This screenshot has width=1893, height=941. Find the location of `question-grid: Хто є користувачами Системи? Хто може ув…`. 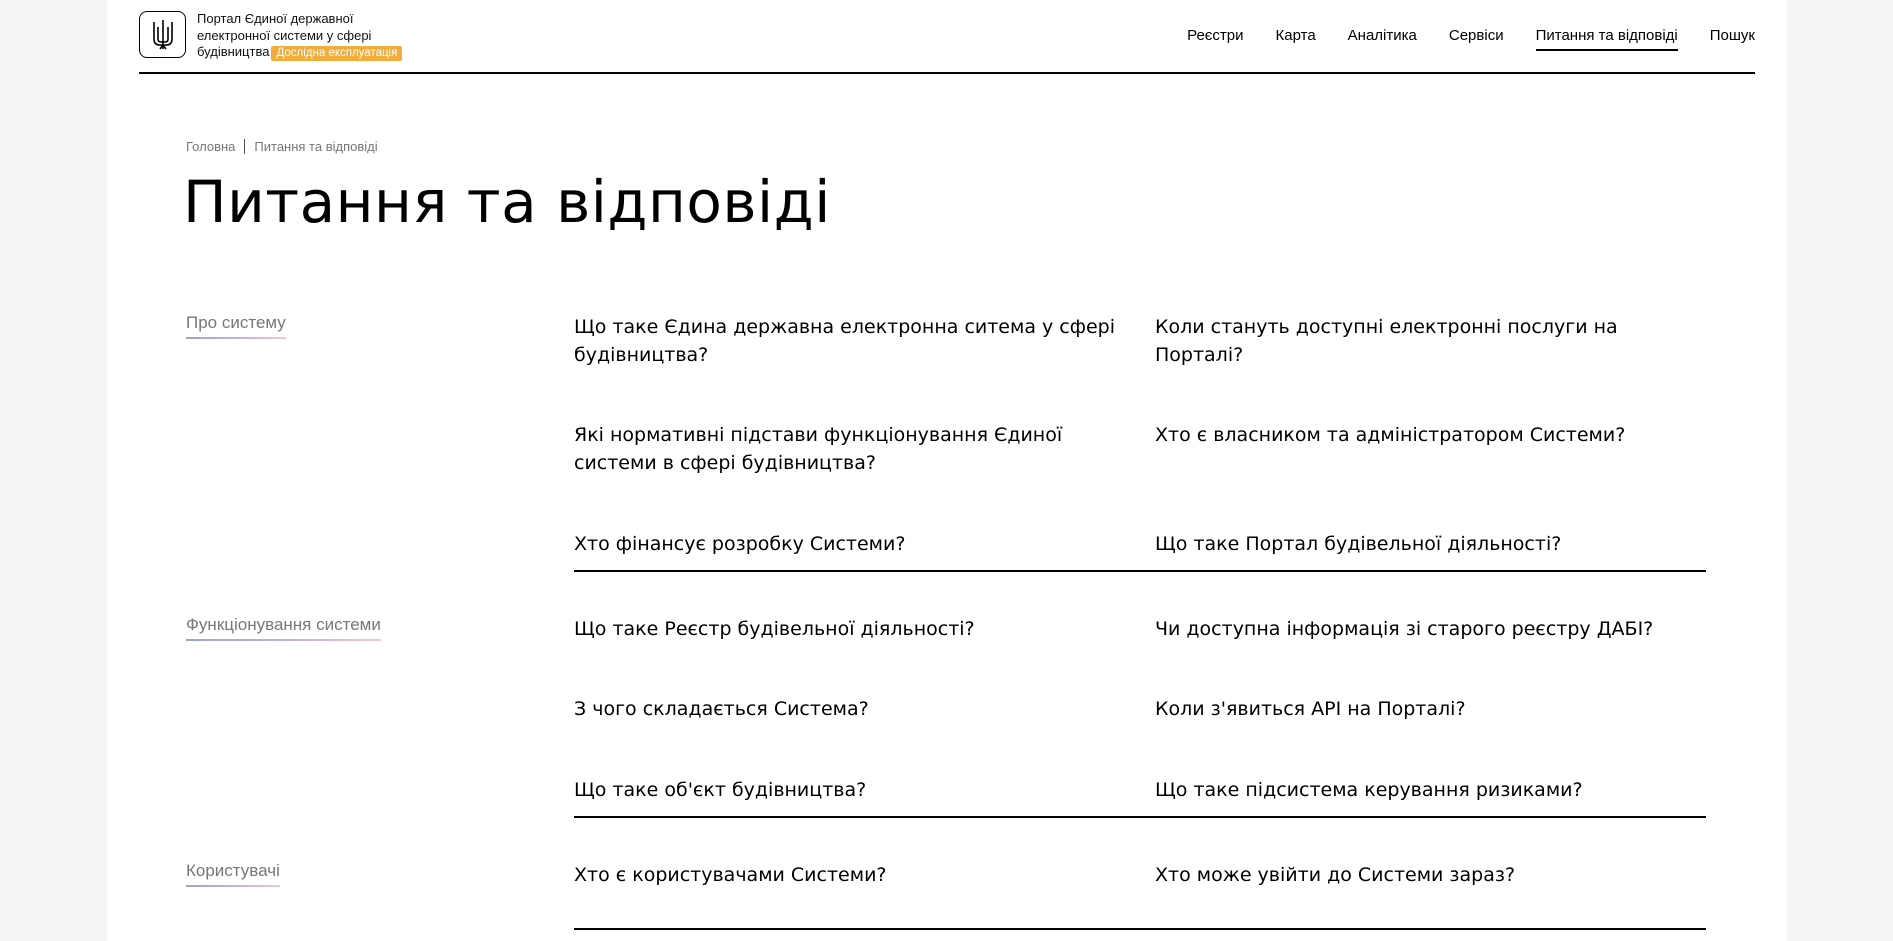

question-grid: Хто є користувачами Системи? Хто може ув… is located at coordinates (1140, 895).